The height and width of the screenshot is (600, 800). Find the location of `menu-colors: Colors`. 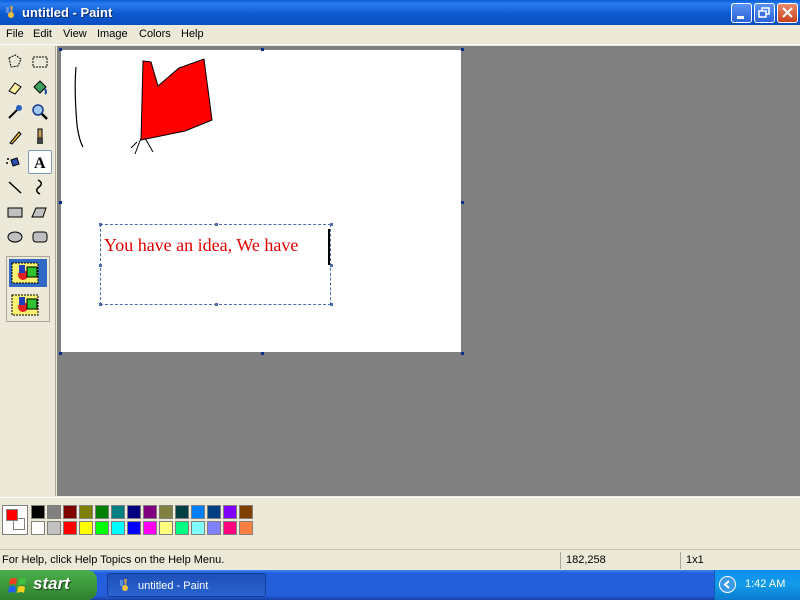

menu-colors: Colors is located at coordinates (155, 34).